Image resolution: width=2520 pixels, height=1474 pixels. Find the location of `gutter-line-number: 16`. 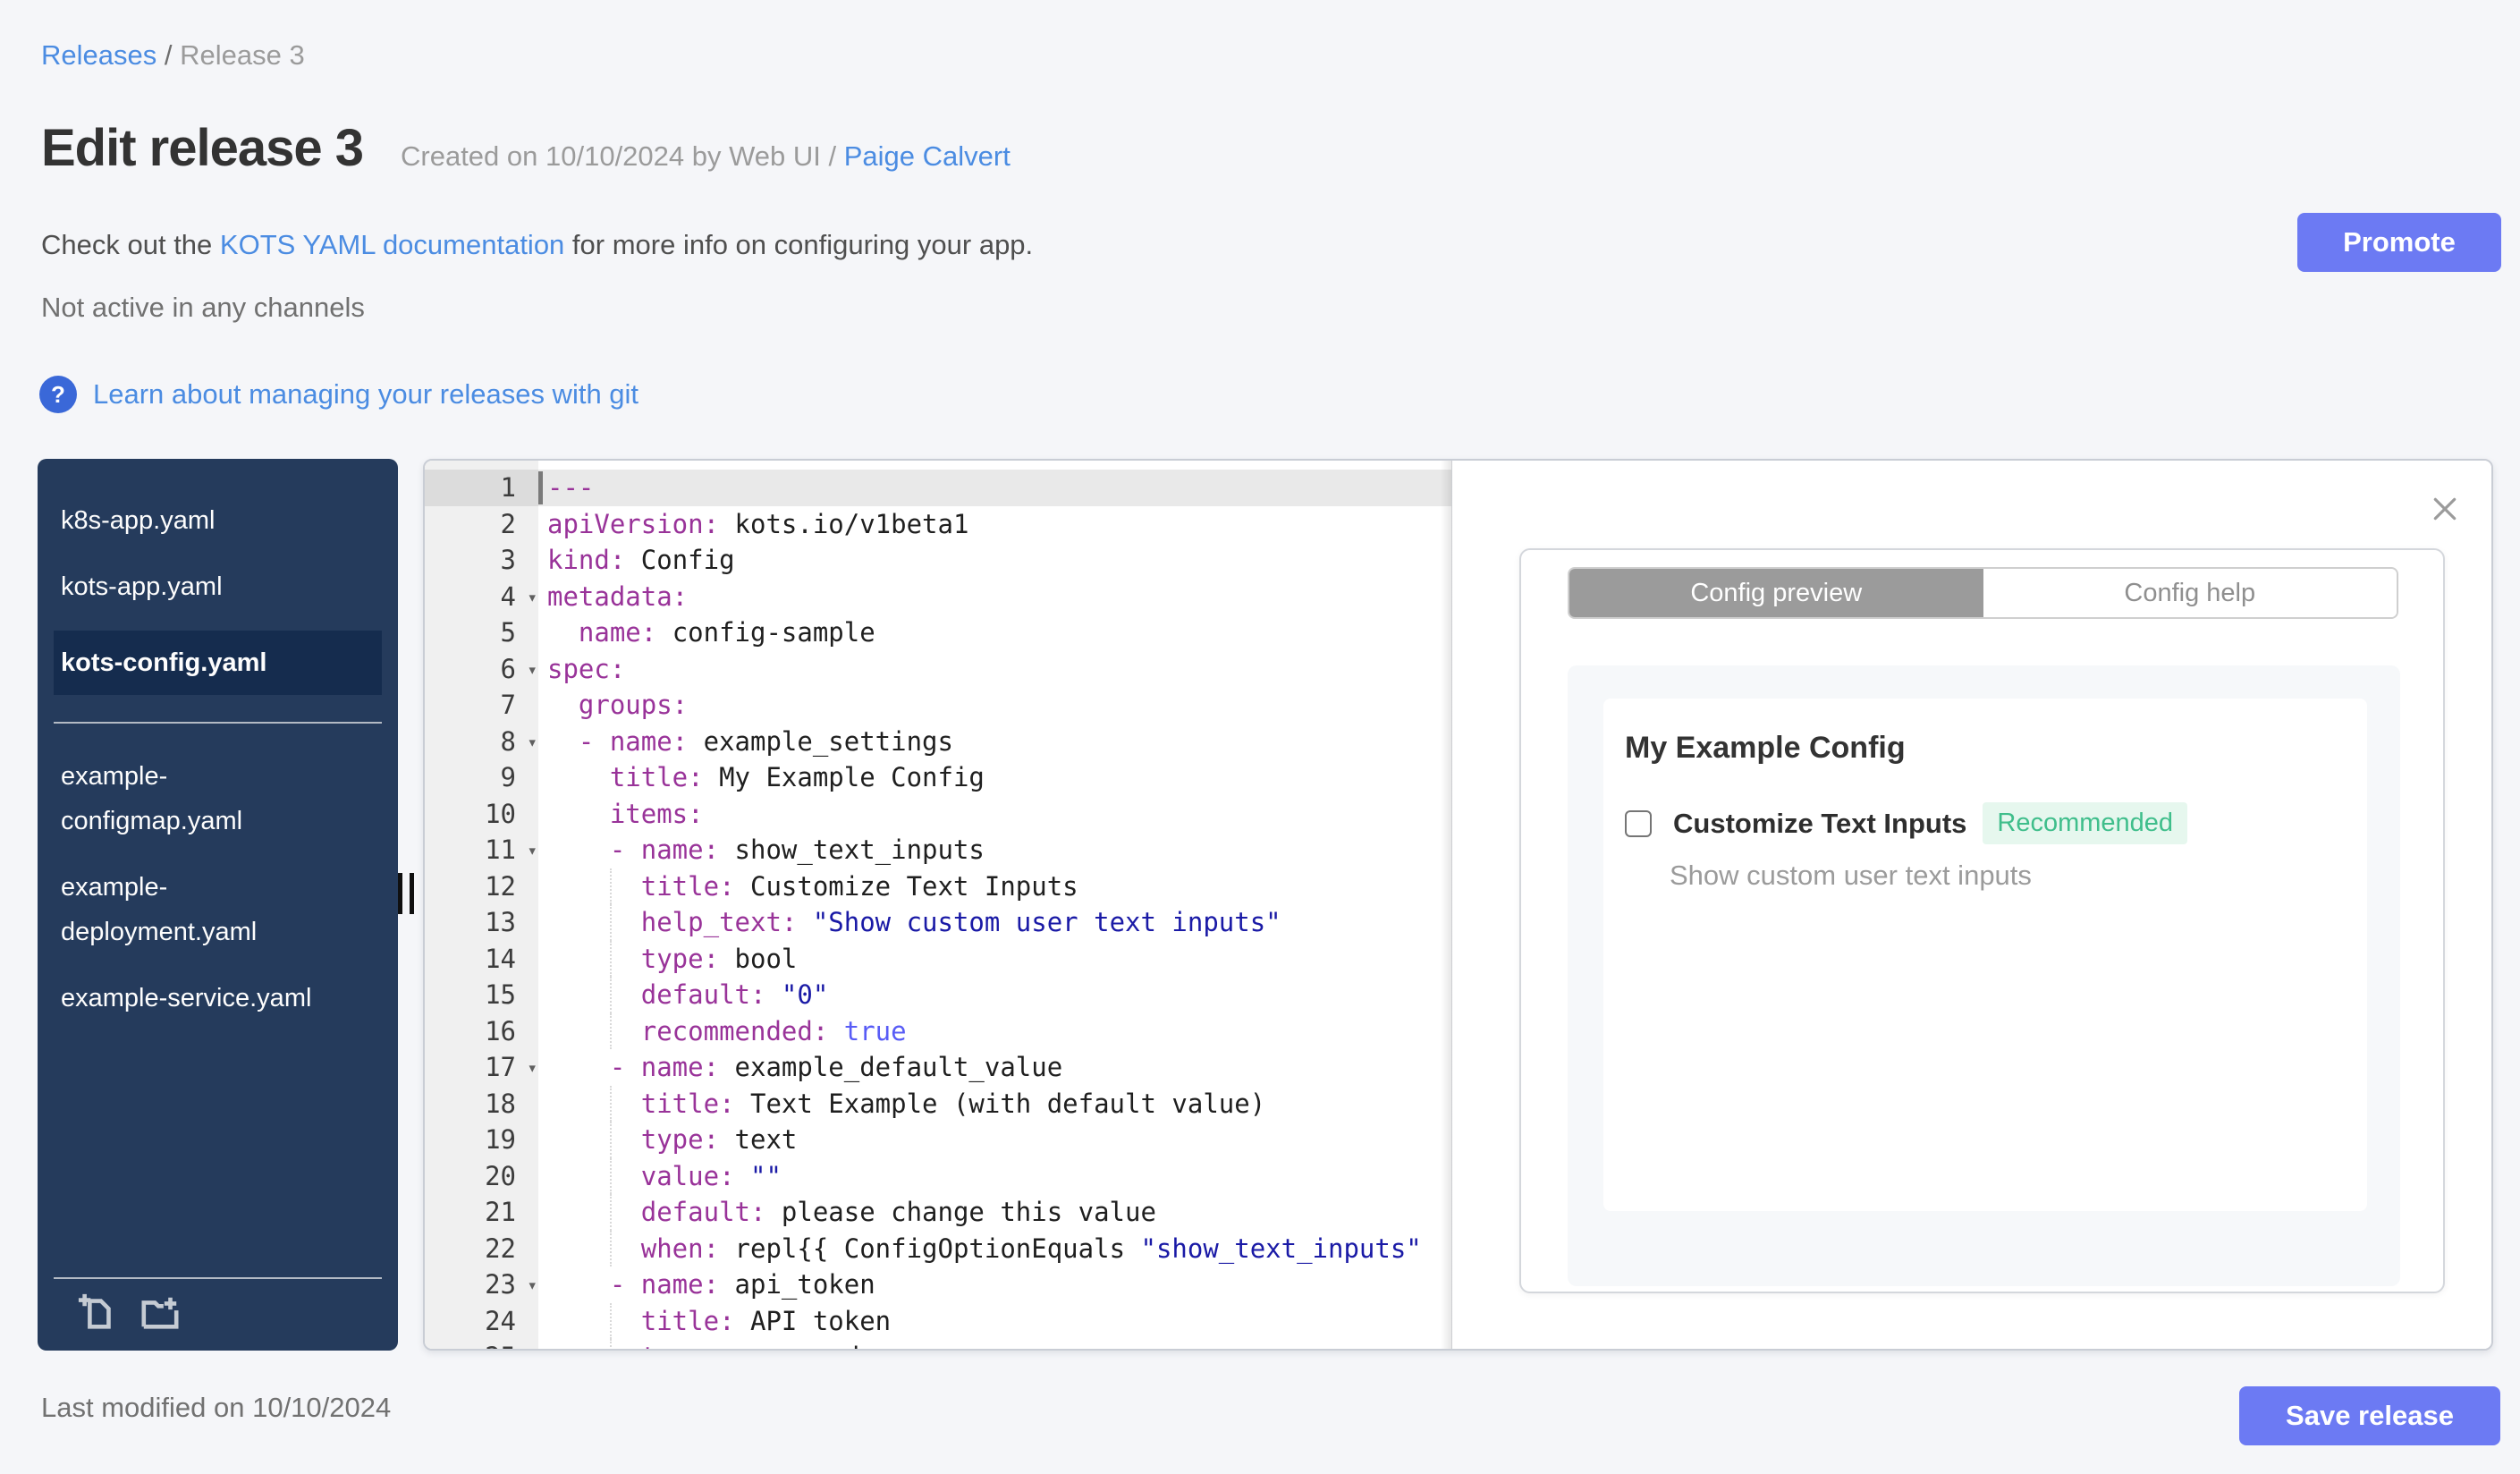

gutter-line-number: 16 is located at coordinates (500, 1030).